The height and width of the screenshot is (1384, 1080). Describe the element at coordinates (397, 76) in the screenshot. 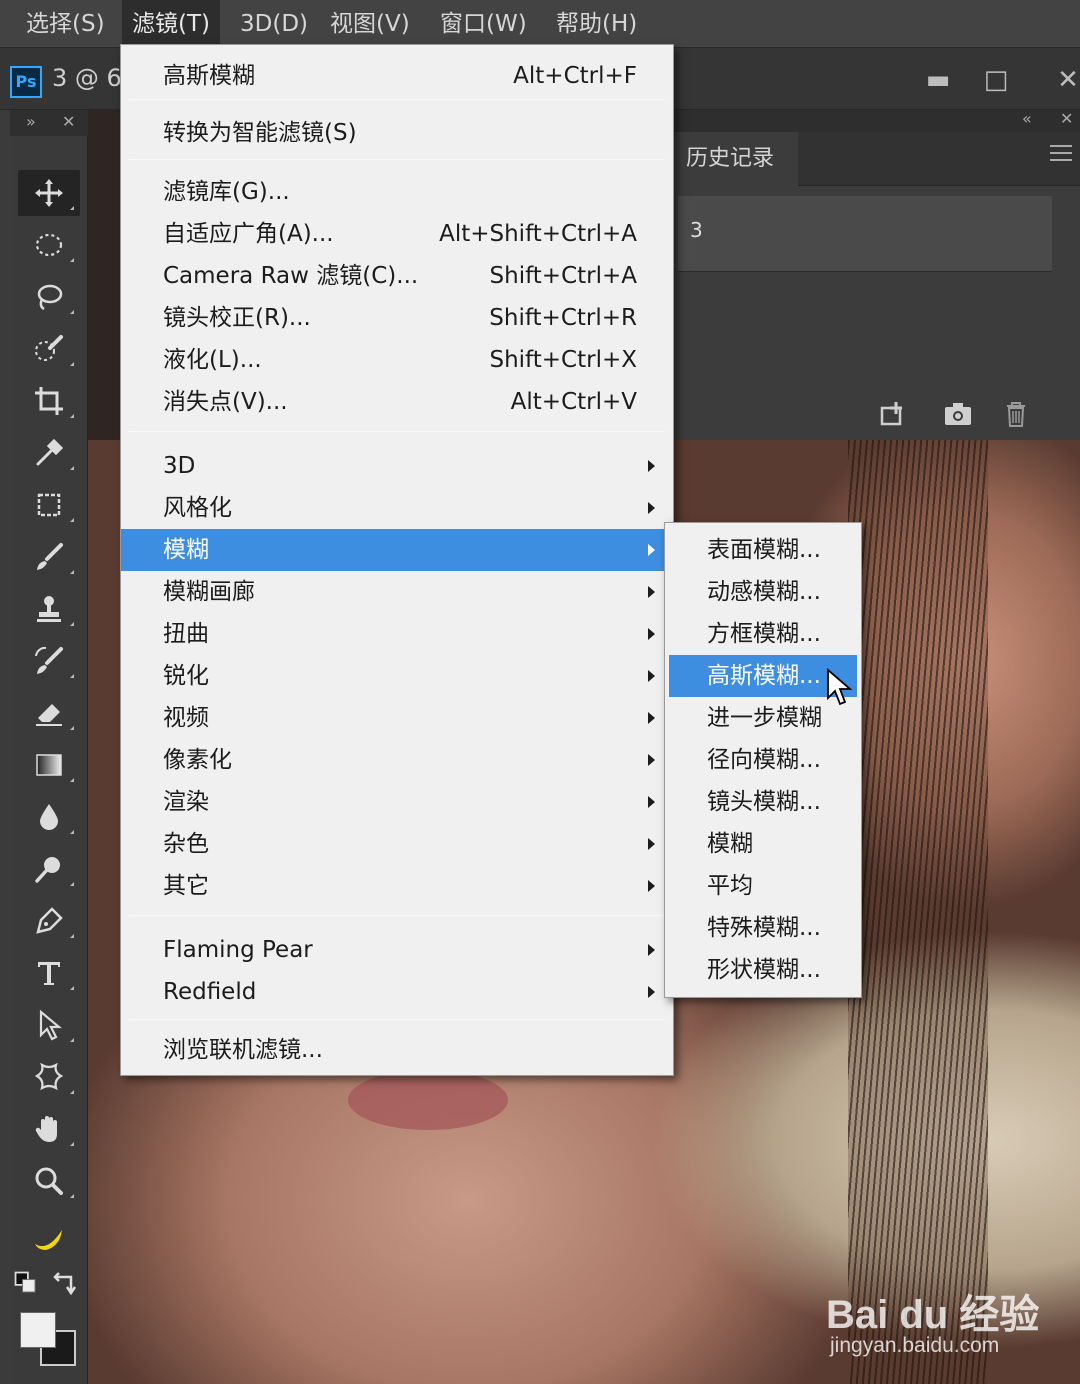

I see `menu-item-last-filter: 高斯模糊 Alt+Ctrl+F` at that location.